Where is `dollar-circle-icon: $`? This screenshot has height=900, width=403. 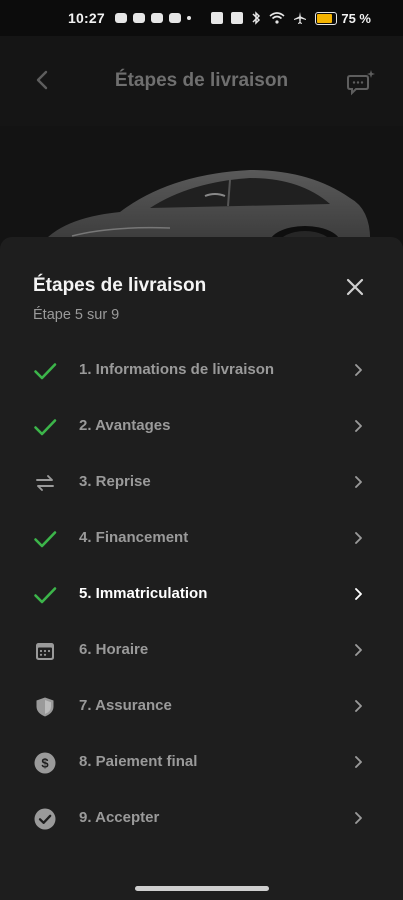 dollar-circle-icon: $ is located at coordinates (45, 763).